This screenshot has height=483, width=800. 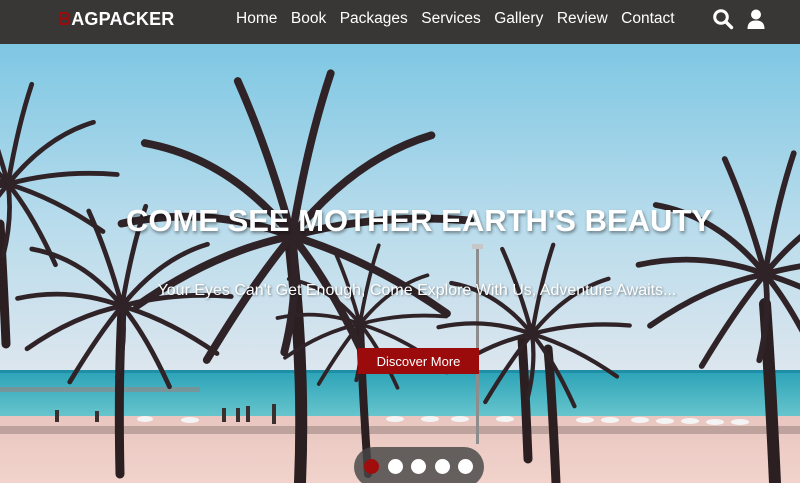 I want to click on logo-text: AGPACKER, so click(x=123, y=19).